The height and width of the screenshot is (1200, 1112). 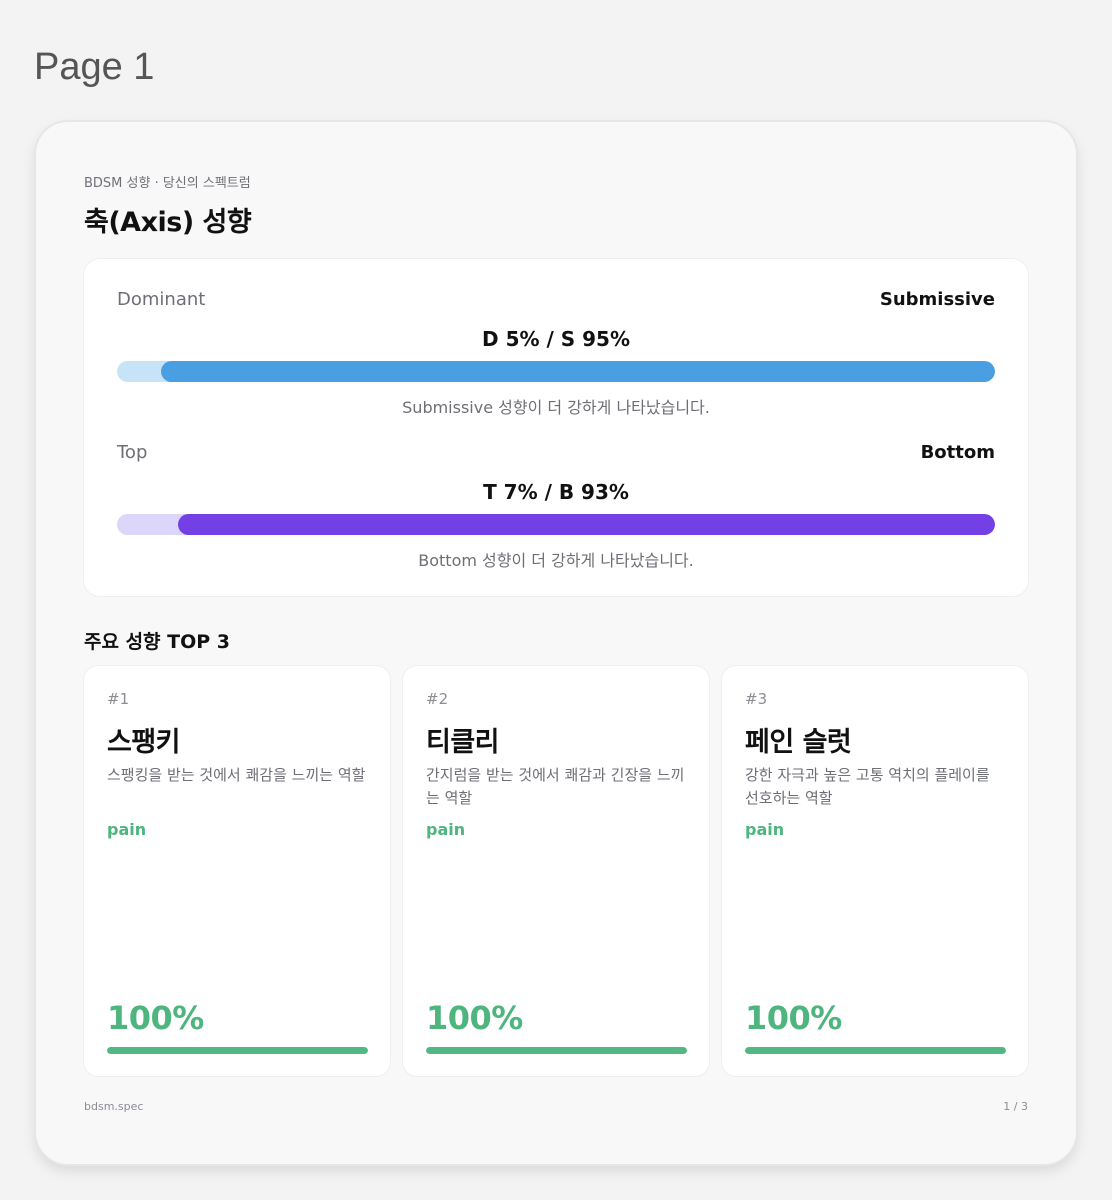 I want to click on top3-title: 주요 성향 TOP 3, so click(x=157, y=642).